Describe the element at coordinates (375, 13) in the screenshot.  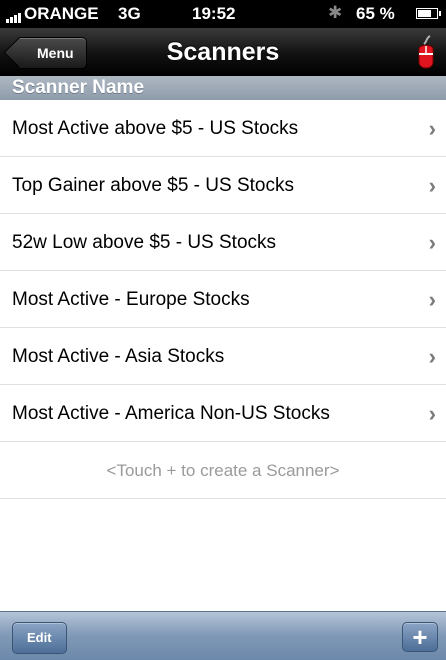
I see `battery-percentage: 65 %` at that location.